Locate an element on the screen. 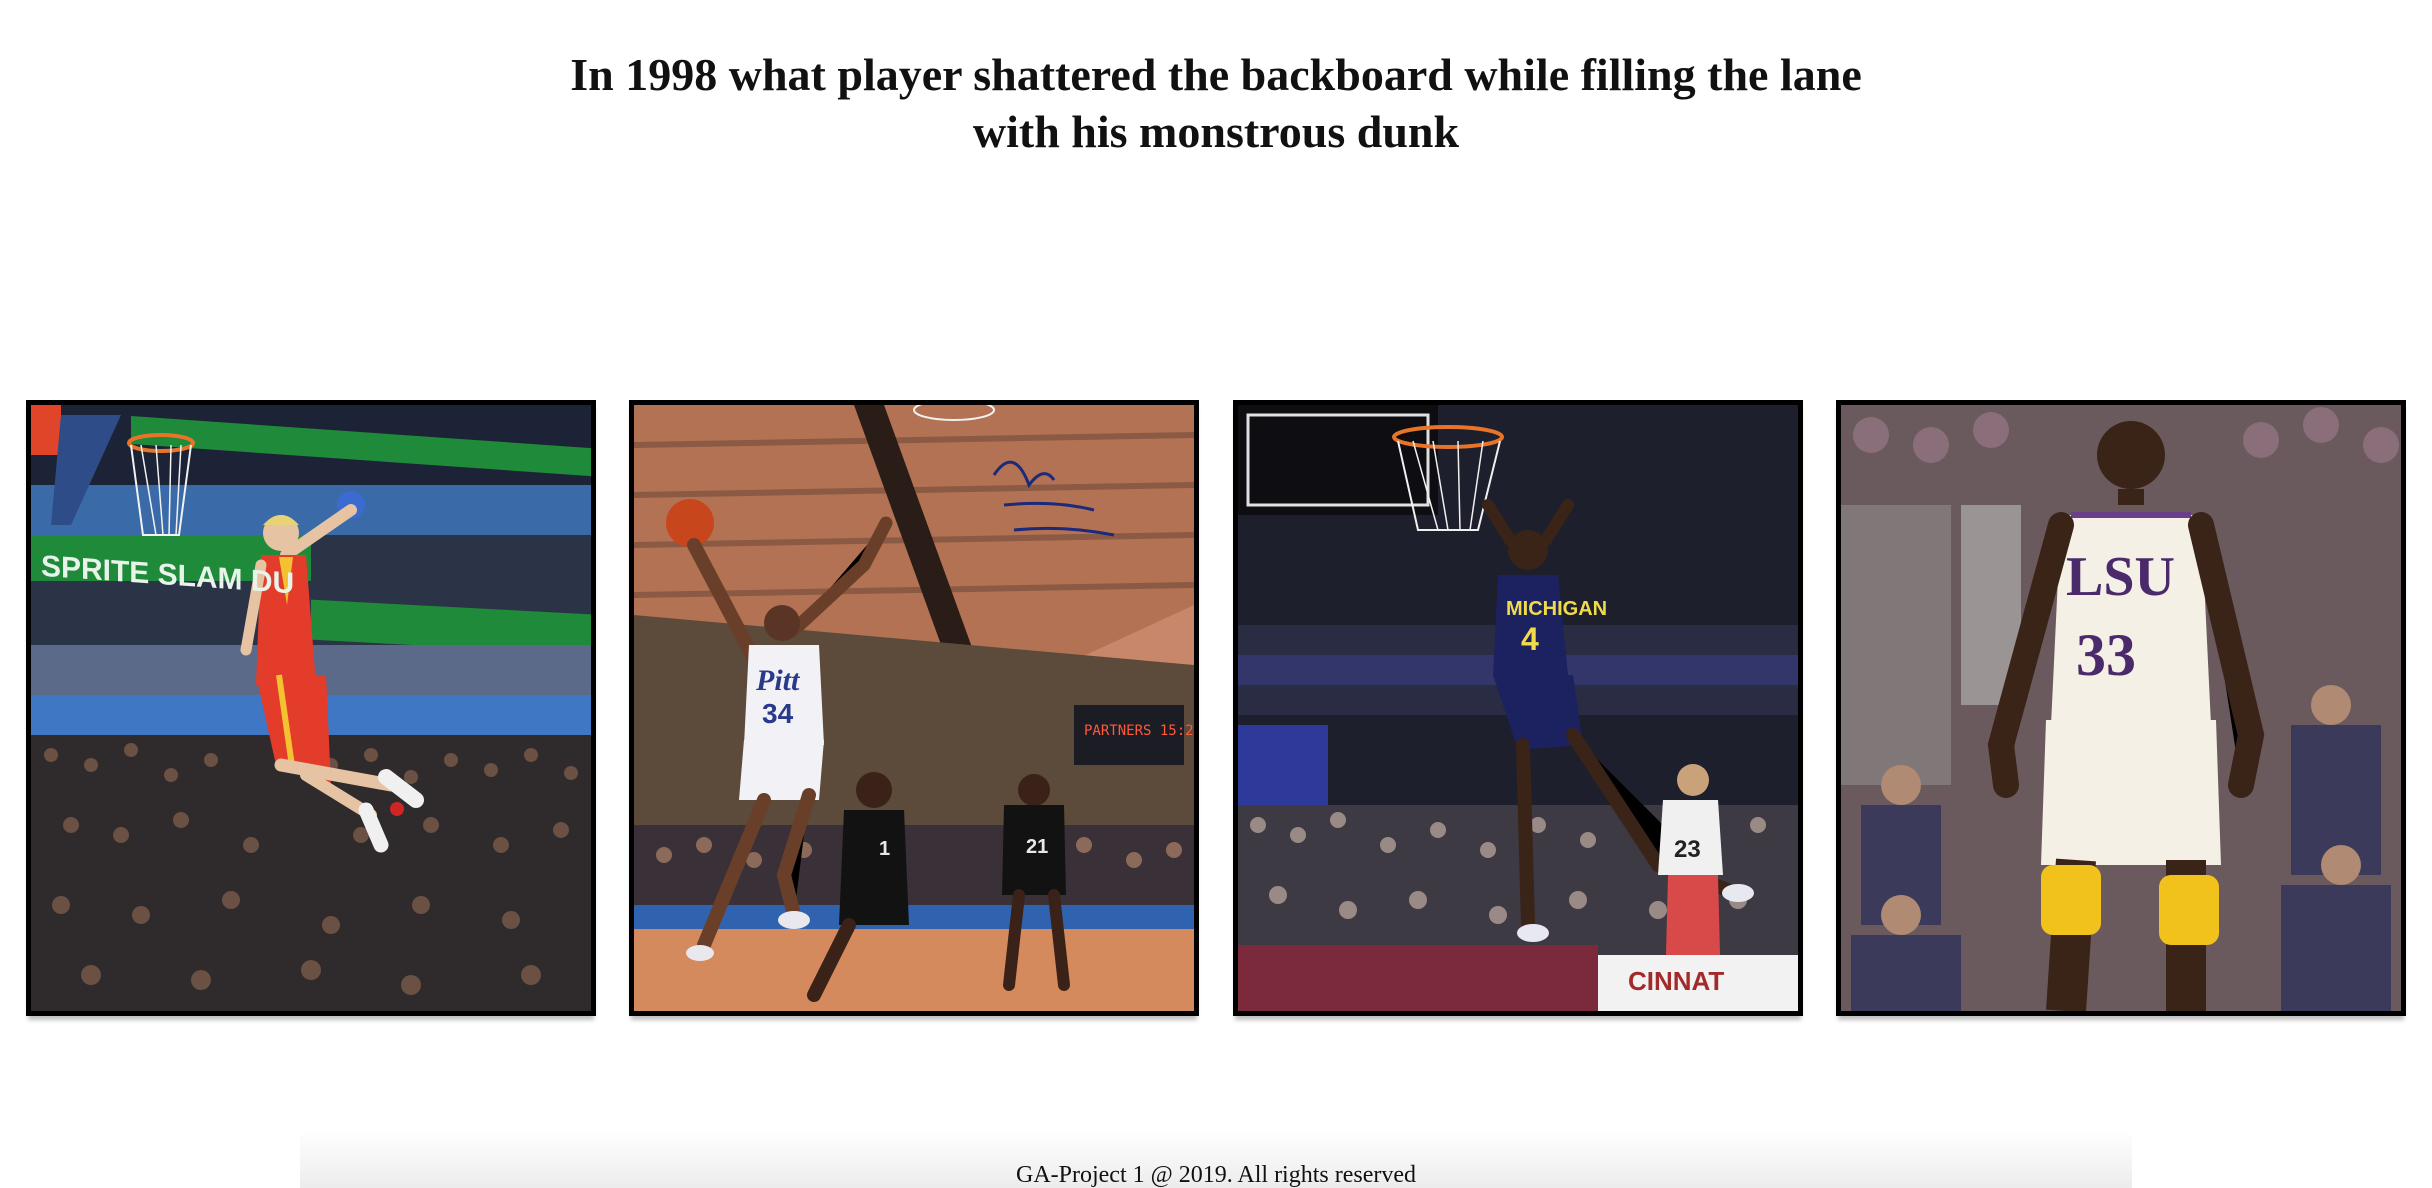 This screenshot has width=2432, height=1188. copyright-text: GA-Project 1 @ 2019. All rights reserved is located at coordinates (1216, 1175).